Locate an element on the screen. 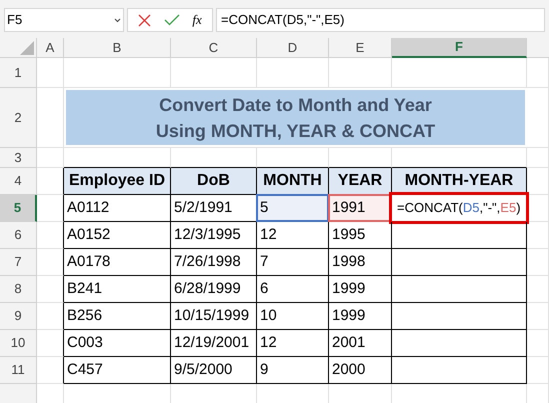 The width and height of the screenshot is (549, 403). table-cell: 1991 is located at coordinates (360, 208).